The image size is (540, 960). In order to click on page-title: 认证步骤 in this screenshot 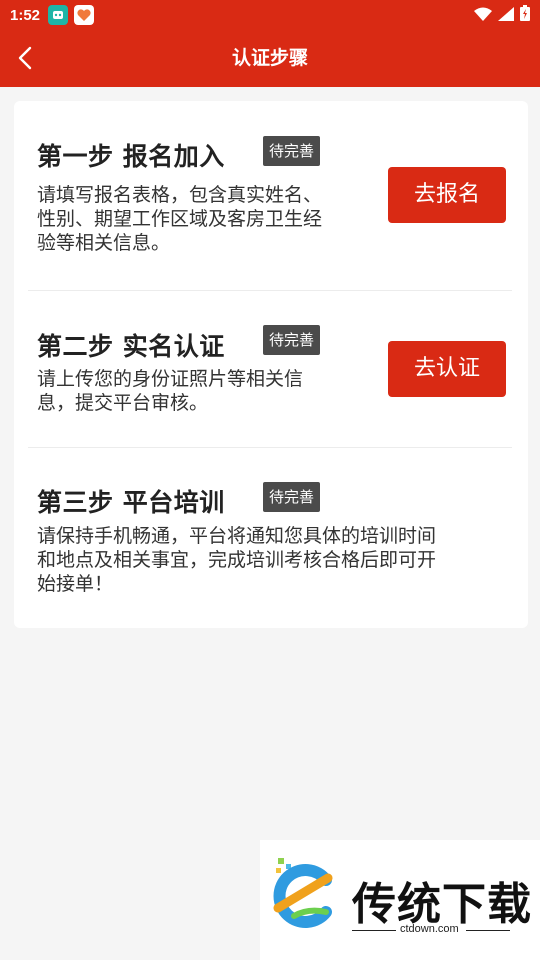, I will do `click(269, 58)`.